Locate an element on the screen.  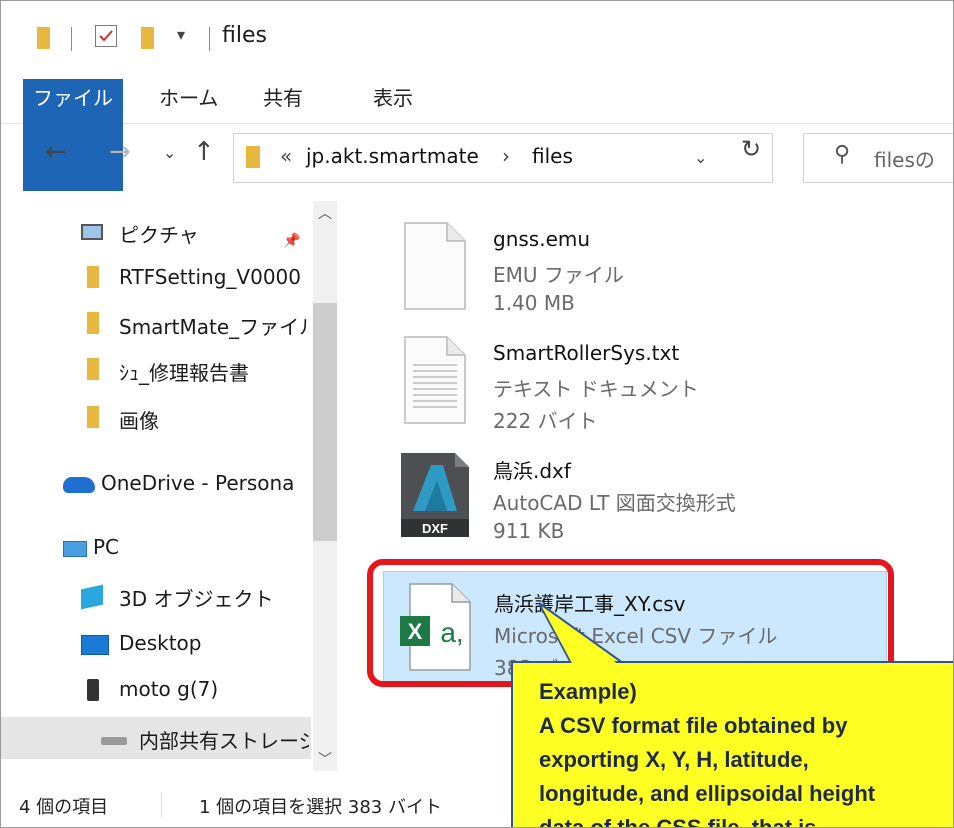
nav-item-pictures: ピクチャ 📌 is located at coordinates (156, 232).